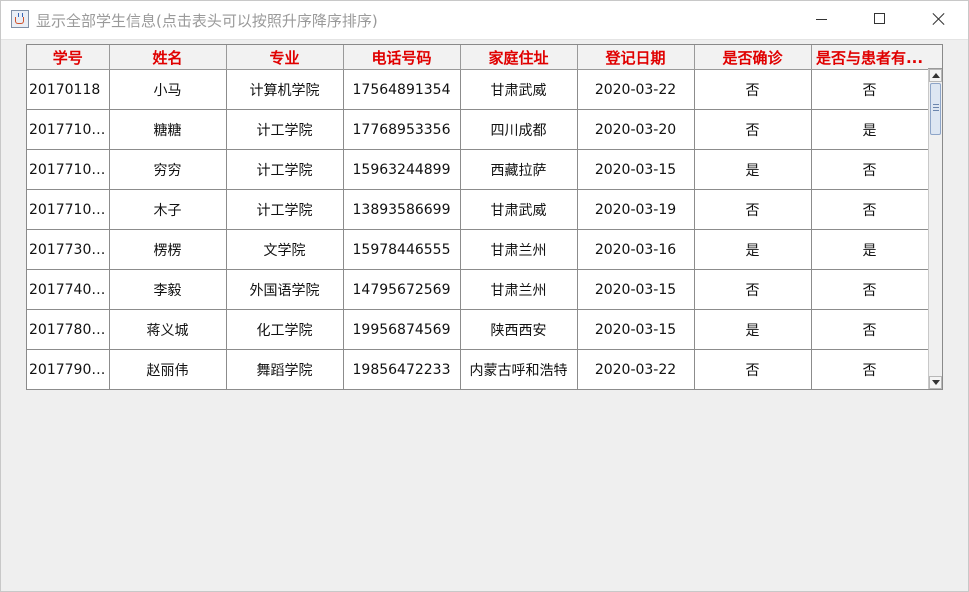  What do you see at coordinates (519, 329) in the screenshot?
I see `cell-address: 陕西西安` at bounding box center [519, 329].